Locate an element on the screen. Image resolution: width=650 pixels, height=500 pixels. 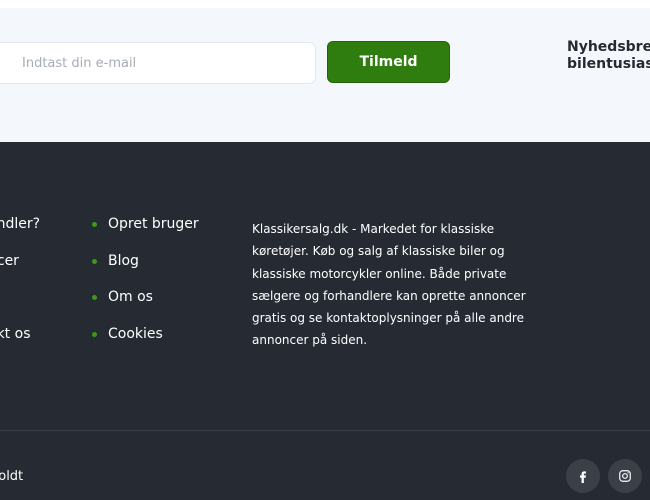
footer-link-blog: Blog is located at coordinates (115, 261).